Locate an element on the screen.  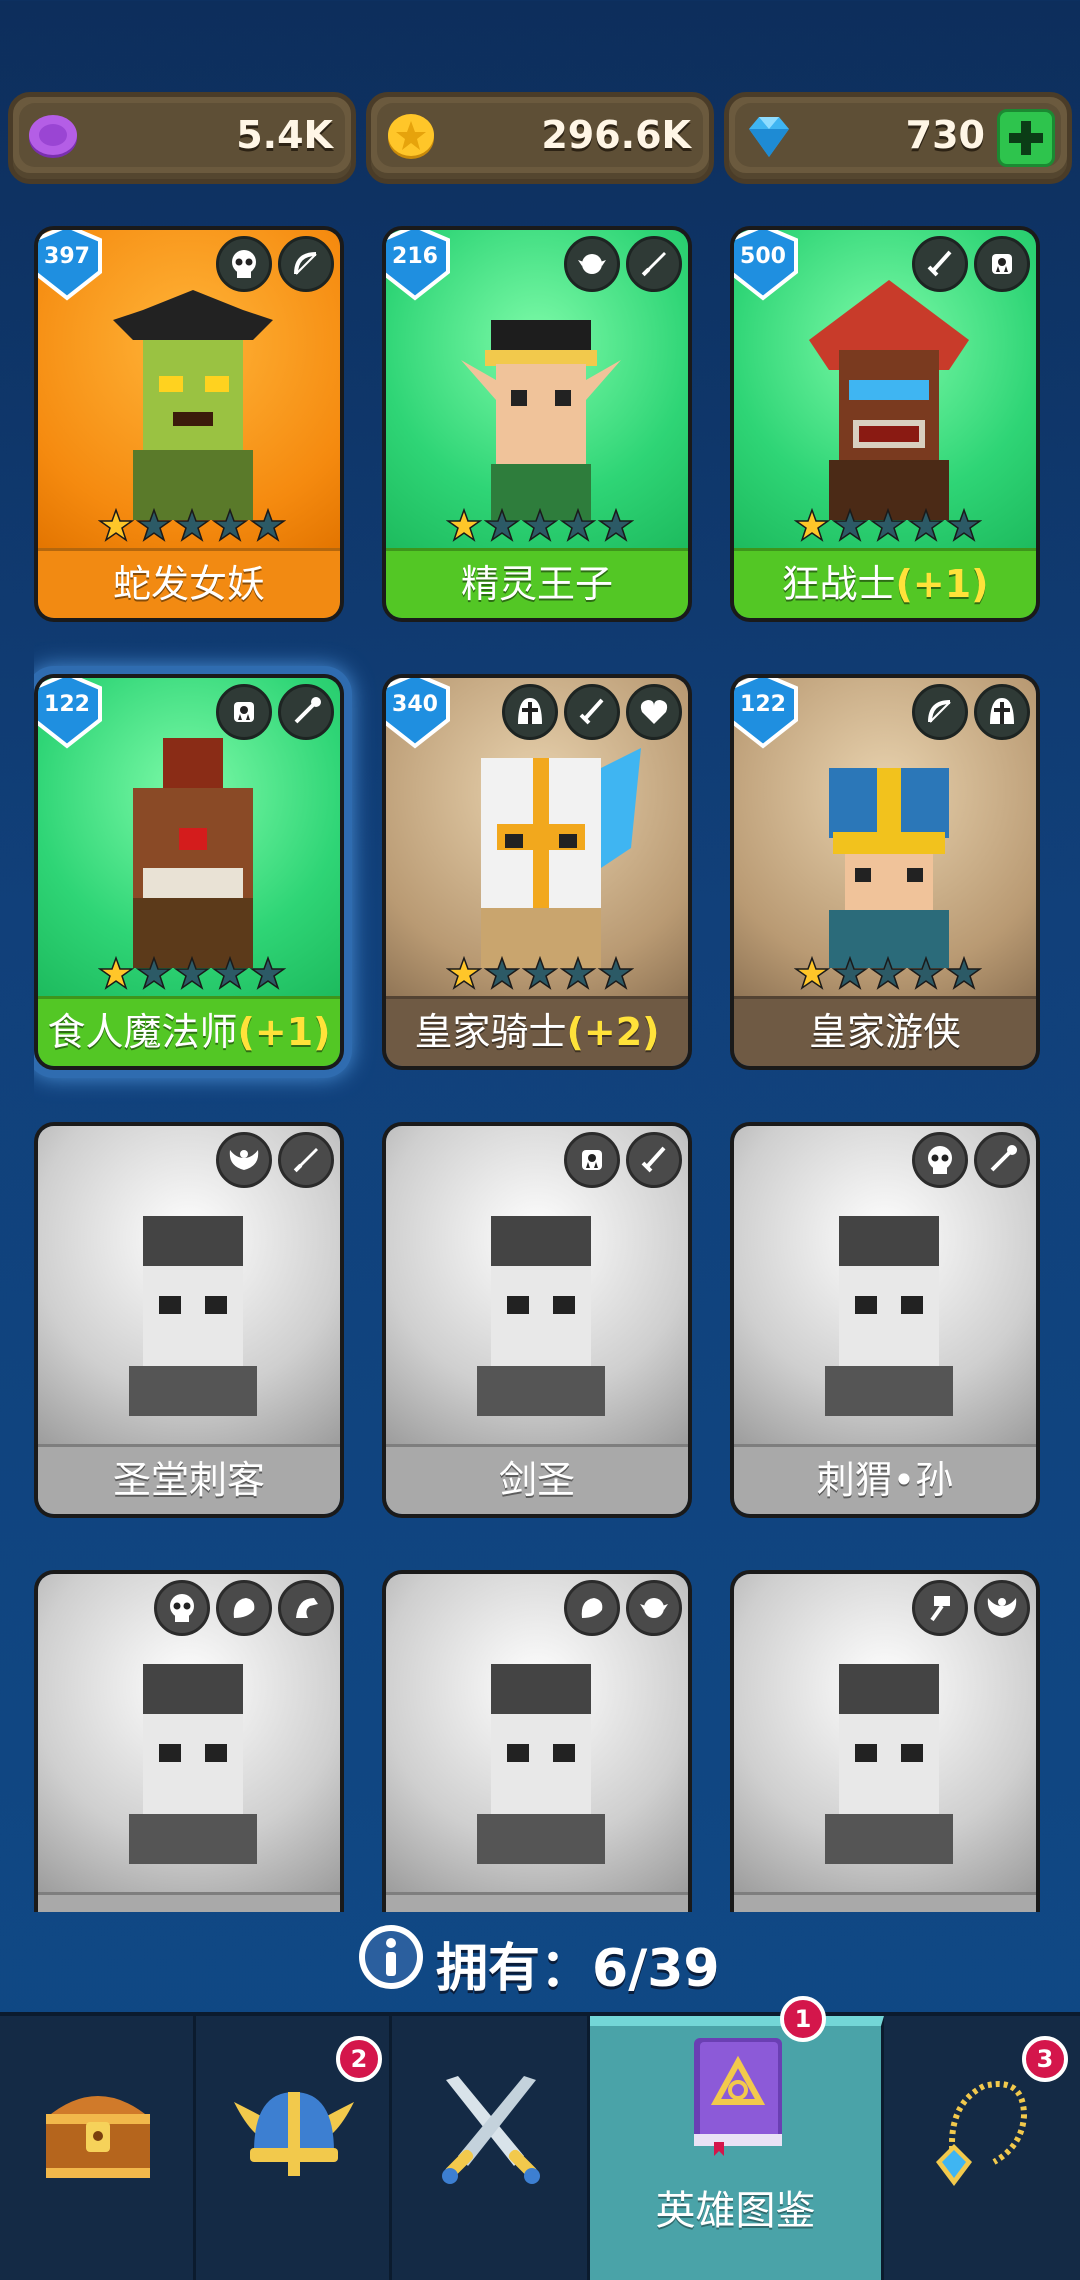
hero-name-text: 食人魔法师(+1) is located at coordinates (189, 1028).